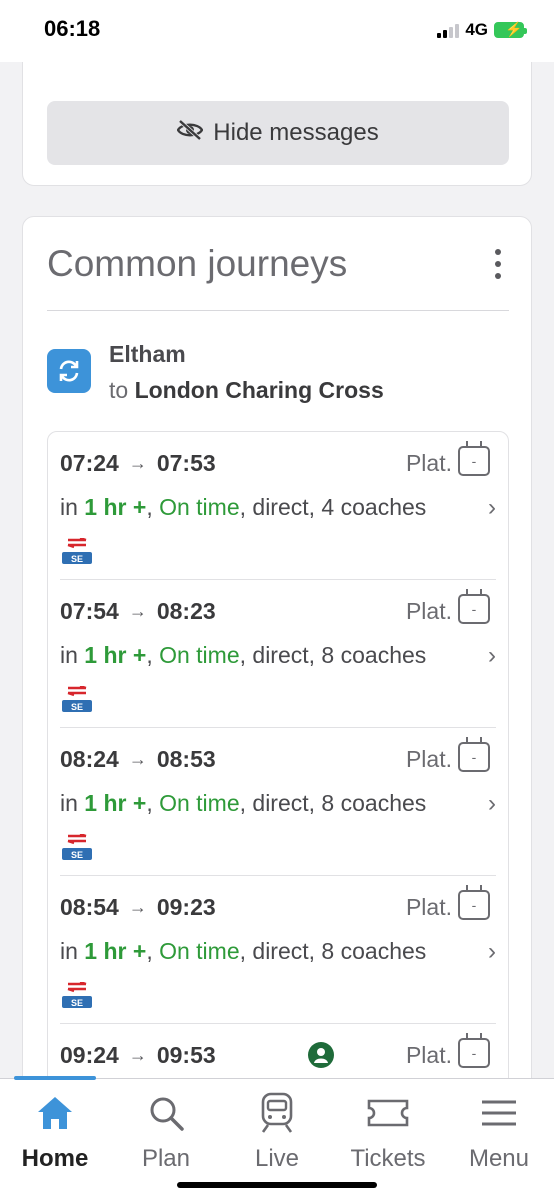 Image resolution: width=554 pixels, height=1200 pixels. I want to click on route-destination-name: London Charing Cross, so click(259, 390).